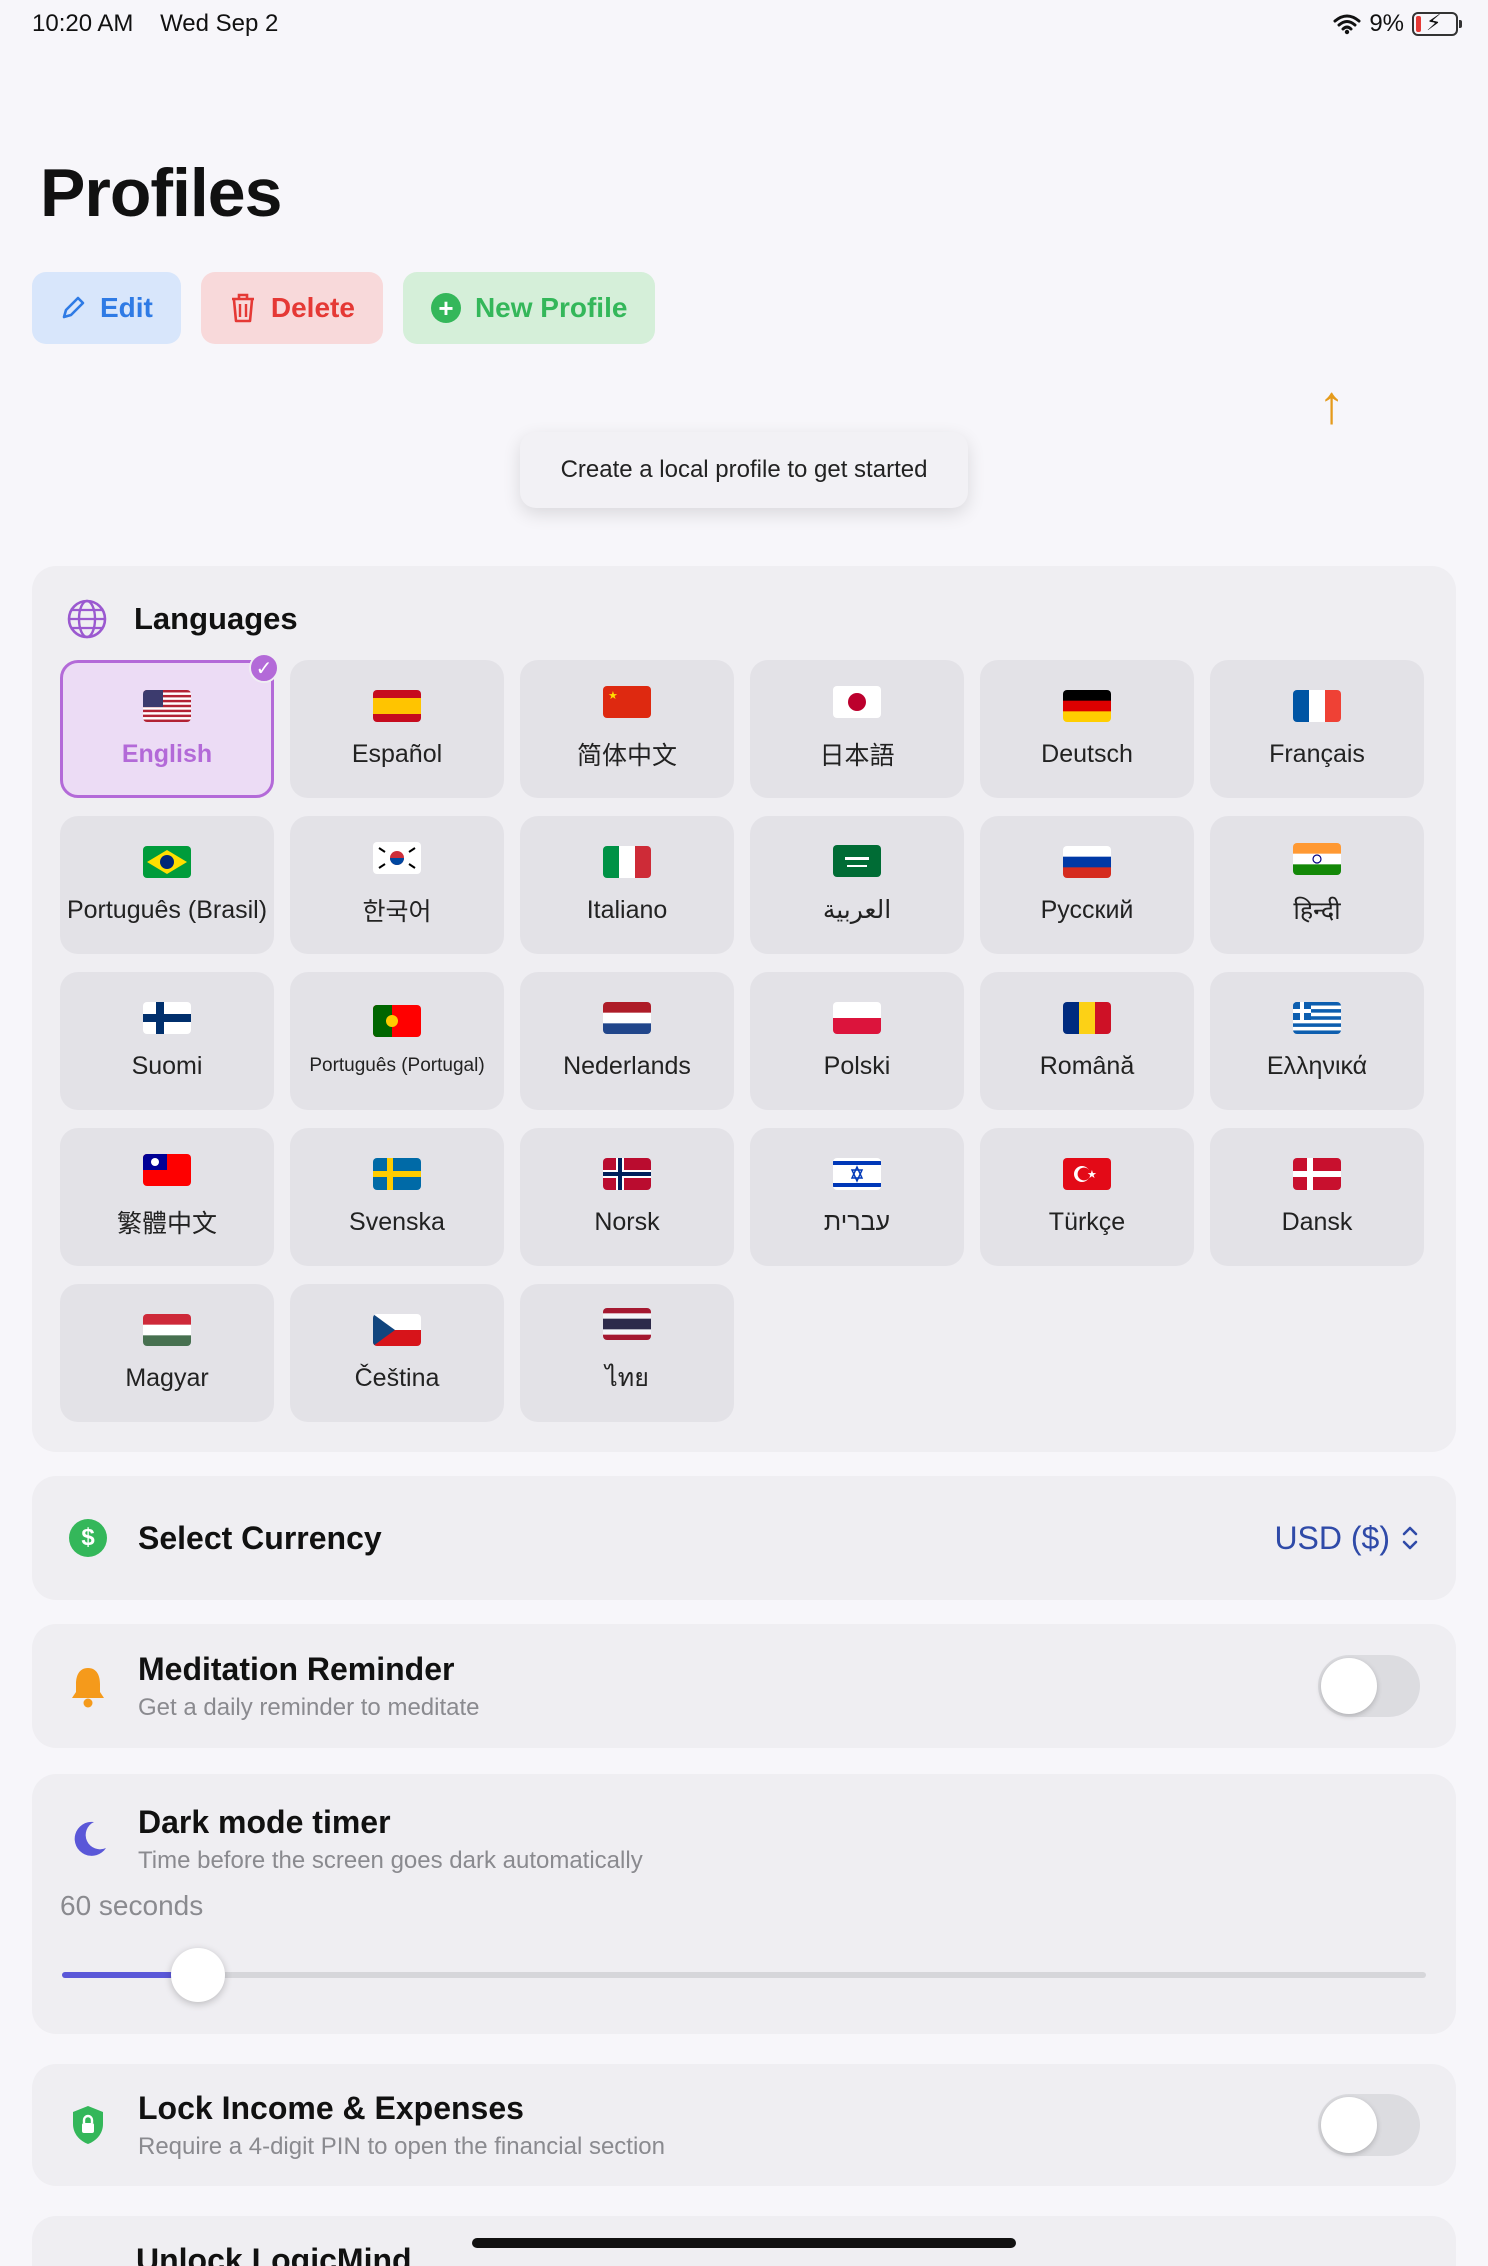 This screenshot has height=2266, width=1488. Describe the element at coordinates (627, 1065) in the screenshot. I see `language-label: Nederlands` at that location.